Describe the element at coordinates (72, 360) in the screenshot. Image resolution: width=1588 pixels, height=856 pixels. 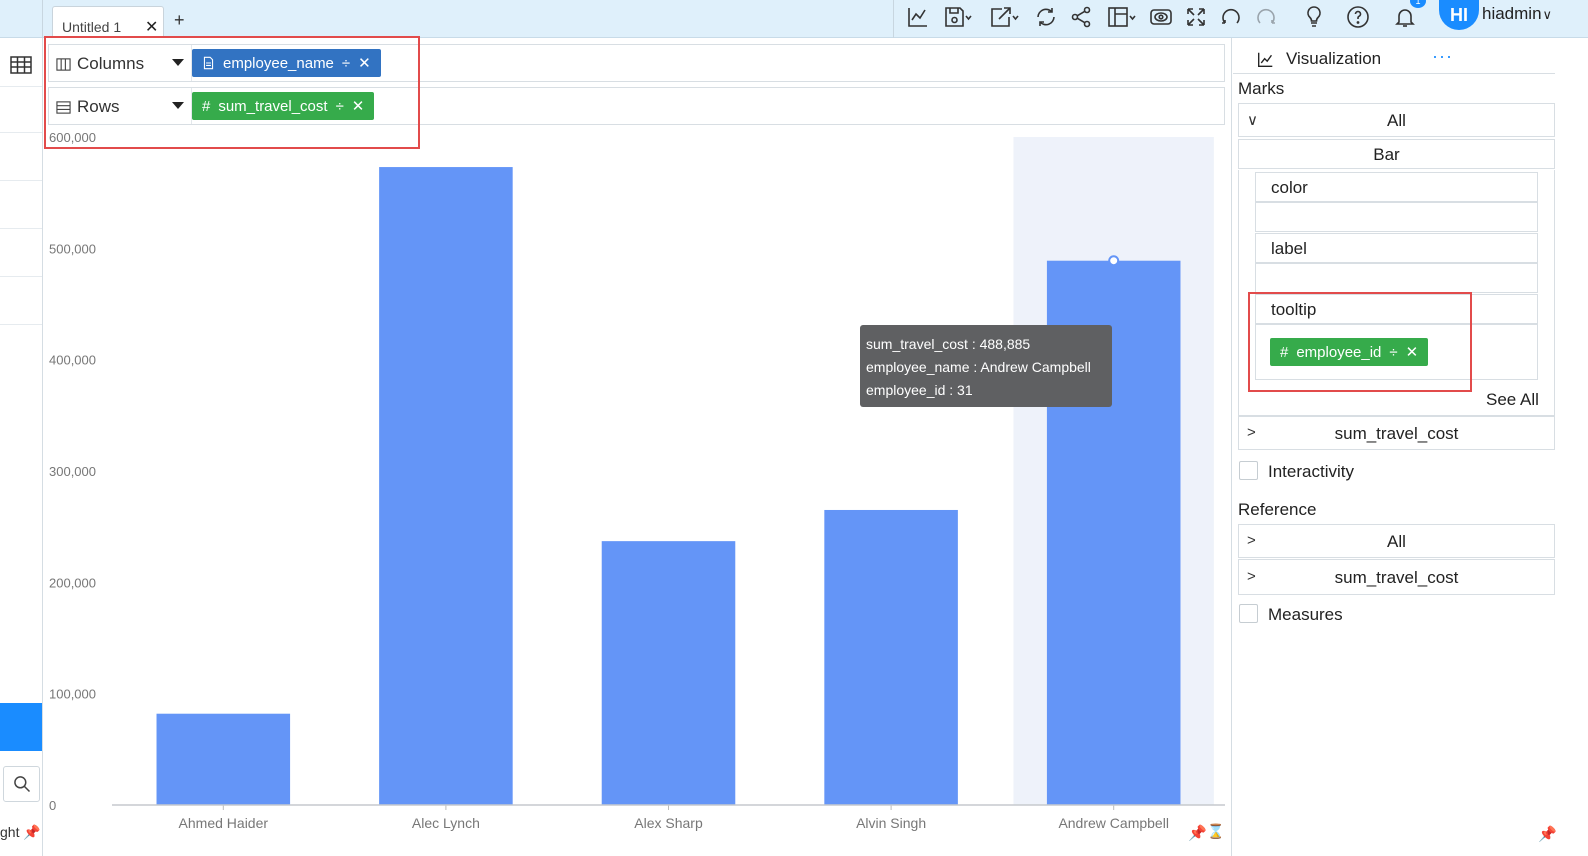
I see `y-tick-label: 400,000` at that location.